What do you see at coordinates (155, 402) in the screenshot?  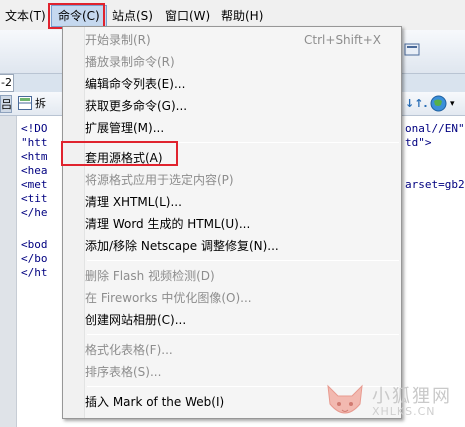 I see `menu-item-label: 插入 Mark of the Web(I)` at bounding box center [155, 402].